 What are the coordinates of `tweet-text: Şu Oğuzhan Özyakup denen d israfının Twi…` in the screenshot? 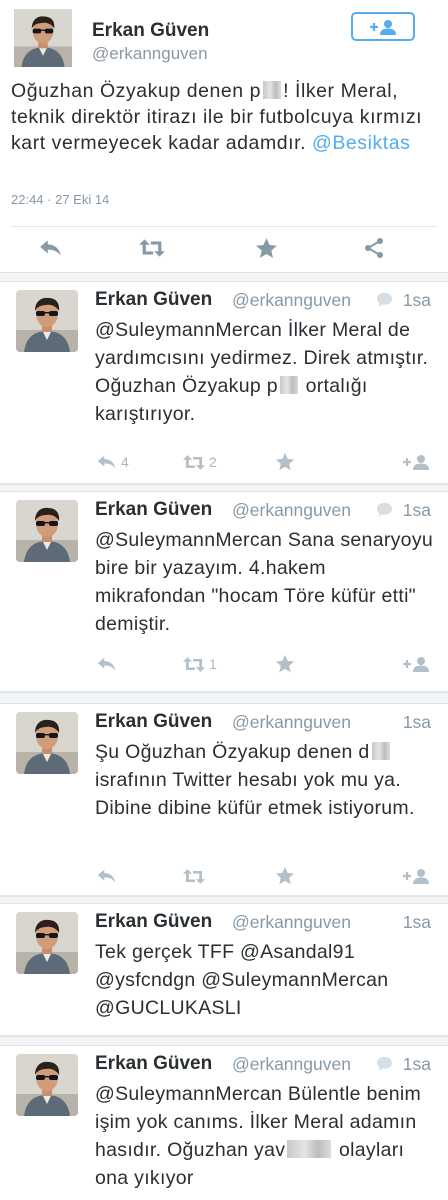 It's located at (255, 780).